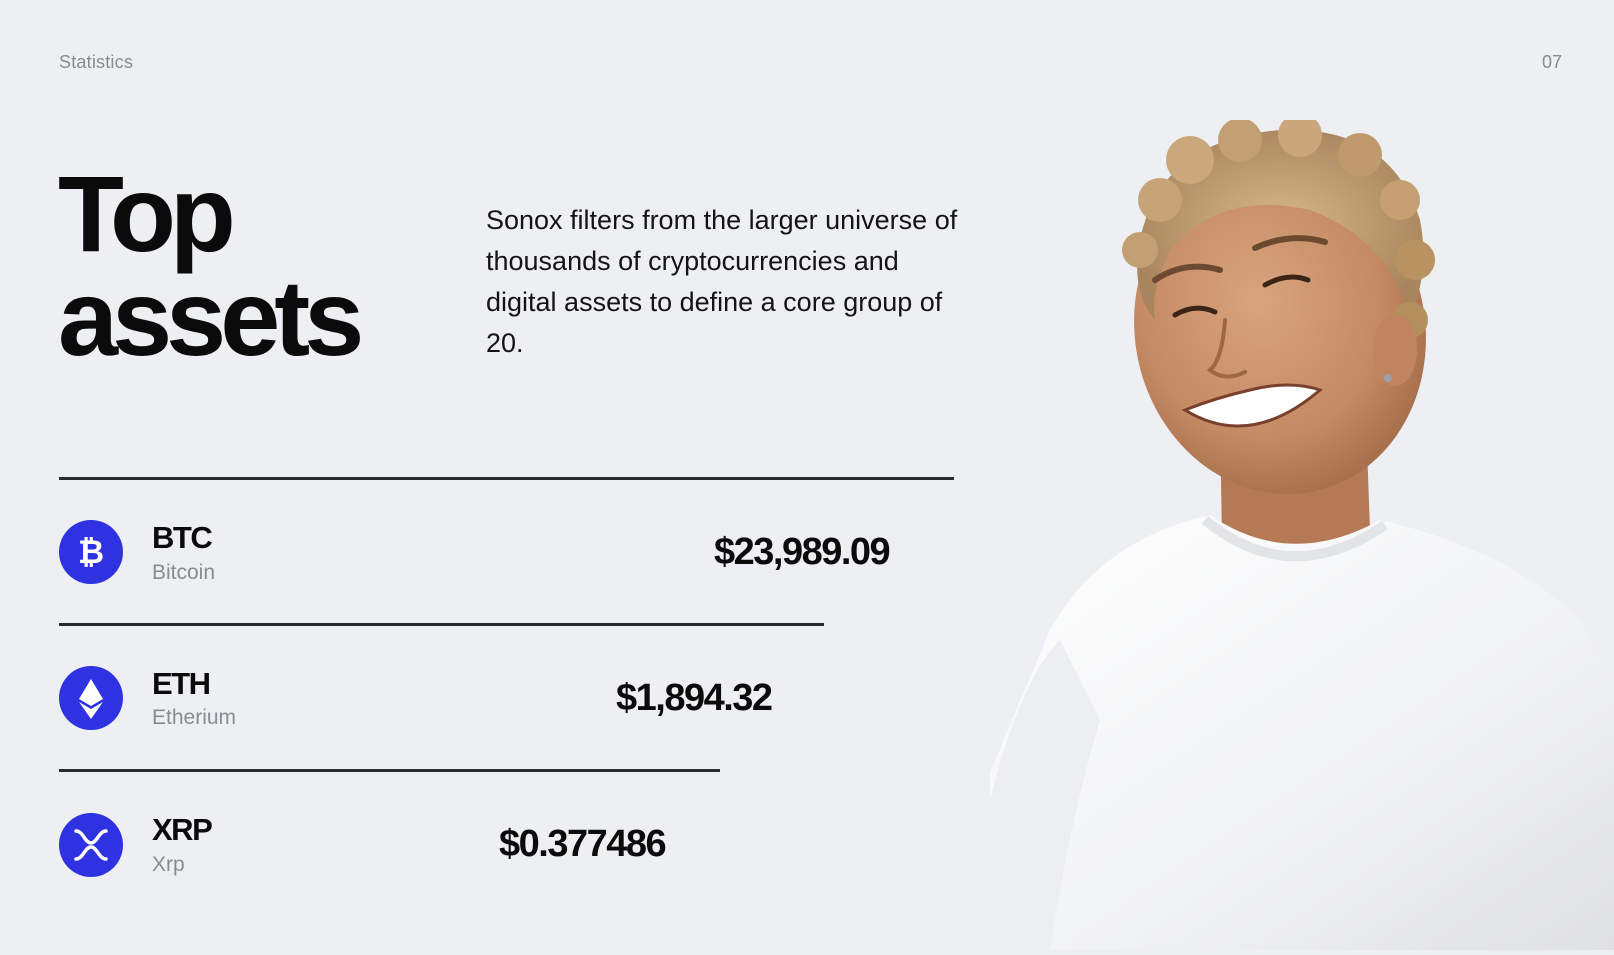 The height and width of the screenshot is (955, 1614). I want to click on asset-price: $0.377486, so click(583, 844).